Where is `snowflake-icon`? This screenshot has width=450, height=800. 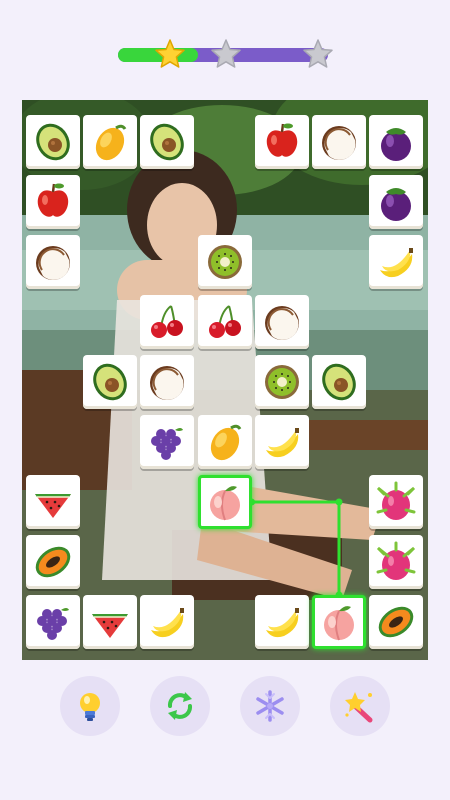 snowflake-icon is located at coordinates (270, 706).